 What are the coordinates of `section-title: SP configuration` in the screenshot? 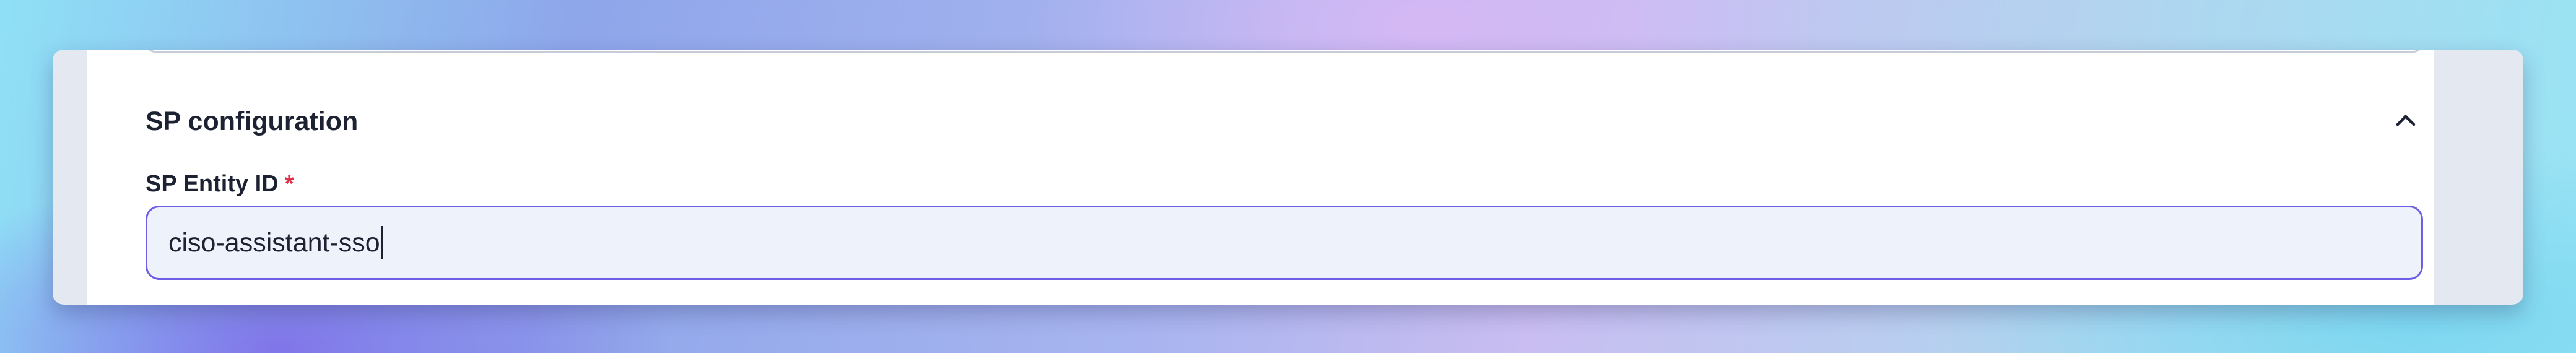 It's located at (252, 122).